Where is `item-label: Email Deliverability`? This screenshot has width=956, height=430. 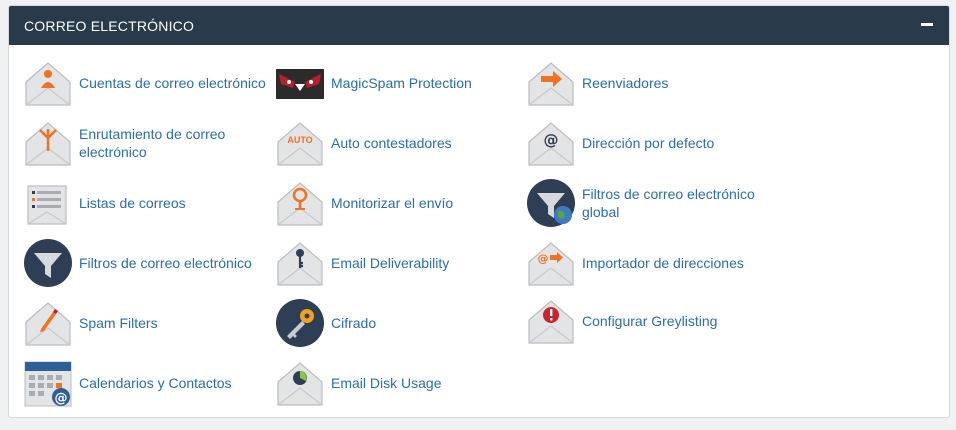
item-label: Email Deliverability is located at coordinates (390, 263).